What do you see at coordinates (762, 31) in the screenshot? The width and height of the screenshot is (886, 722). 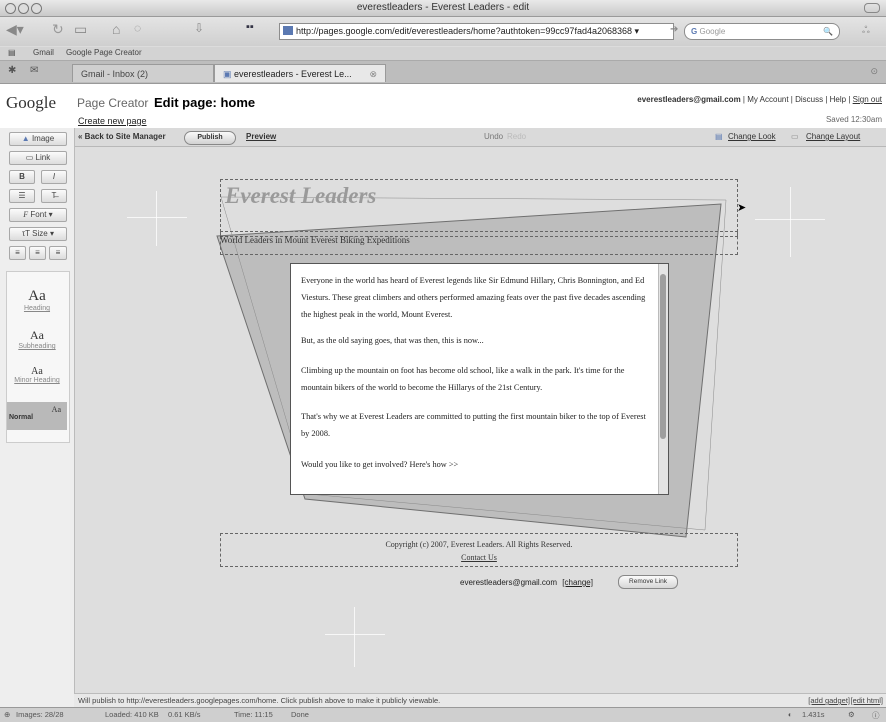 I see `search-input: G Google 🔍` at bounding box center [762, 31].